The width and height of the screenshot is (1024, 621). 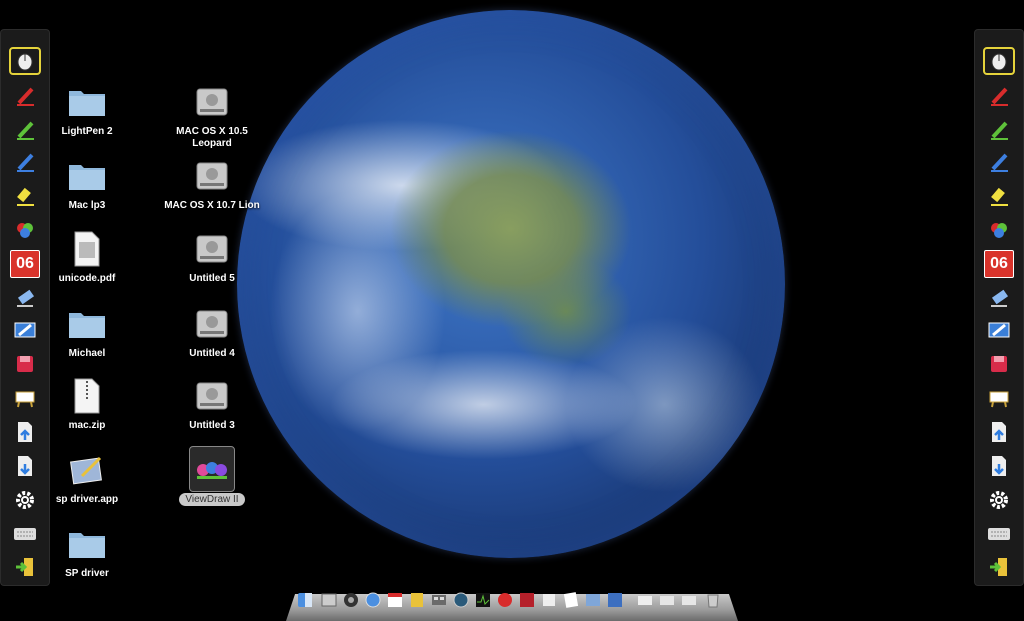 What do you see at coordinates (351, 600) in the screenshot?
I see `dashboard-icon` at bounding box center [351, 600].